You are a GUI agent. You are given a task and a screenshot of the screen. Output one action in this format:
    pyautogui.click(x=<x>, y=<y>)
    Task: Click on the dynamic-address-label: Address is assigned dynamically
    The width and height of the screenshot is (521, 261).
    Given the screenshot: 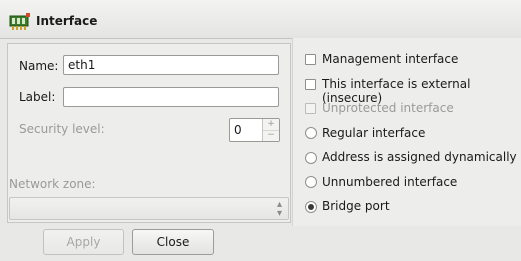 What is the action you would take?
    pyautogui.click(x=419, y=157)
    